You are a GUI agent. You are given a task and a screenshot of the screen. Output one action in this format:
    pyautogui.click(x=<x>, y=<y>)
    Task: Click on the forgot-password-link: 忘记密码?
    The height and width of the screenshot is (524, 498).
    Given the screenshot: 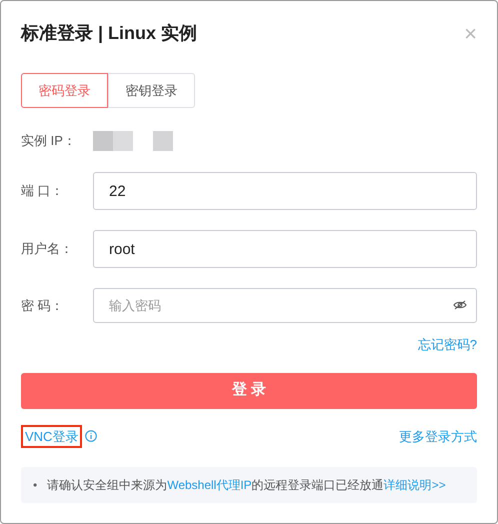 What is the action you would take?
    pyautogui.click(x=447, y=344)
    